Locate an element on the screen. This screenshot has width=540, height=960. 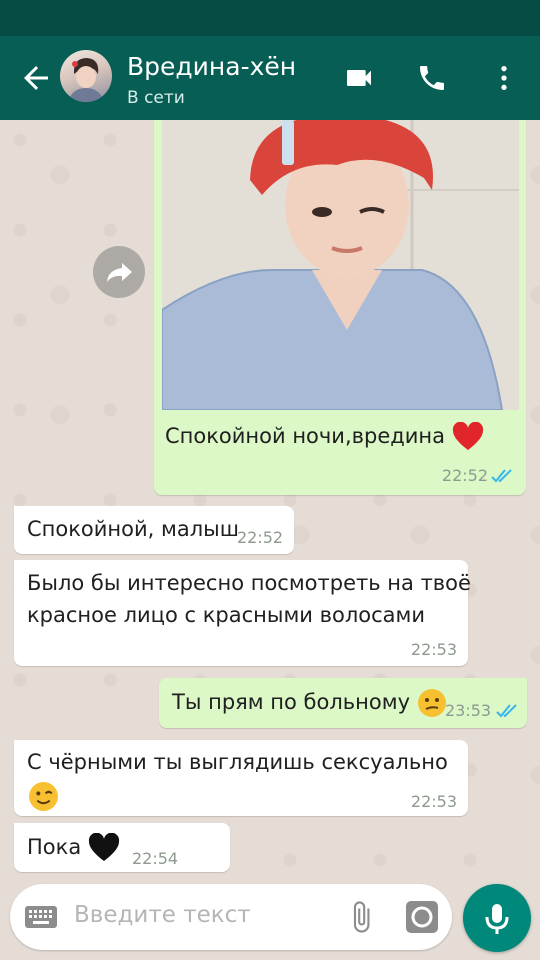
chat-header: Вредина-хён В сети is located at coordinates (270, 78).